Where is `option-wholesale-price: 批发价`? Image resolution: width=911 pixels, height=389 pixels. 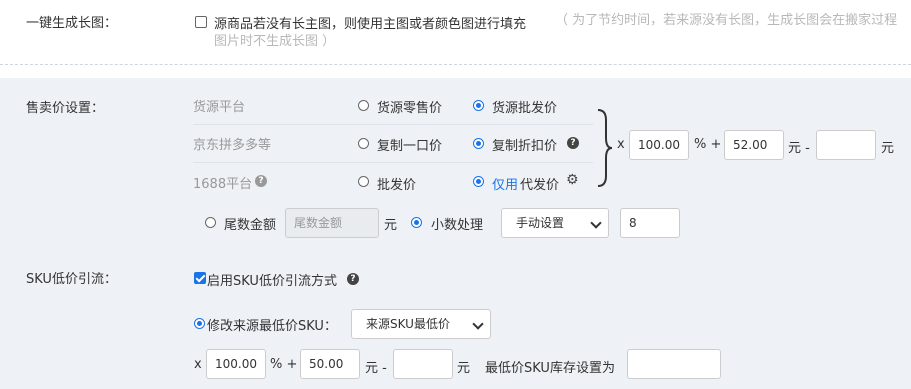
option-wholesale-price: 批发价 is located at coordinates (396, 183).